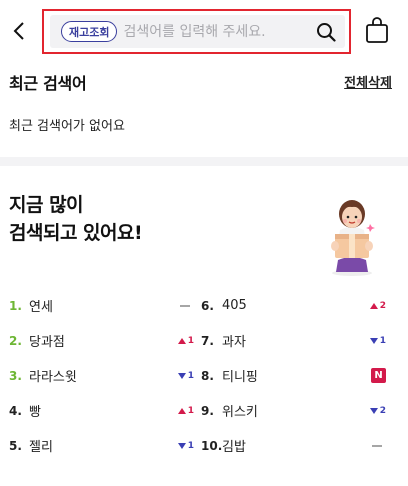 The width and height of the screenshot is (408, 486). I want to click on shopping-bag-icon, so click(377, 30).